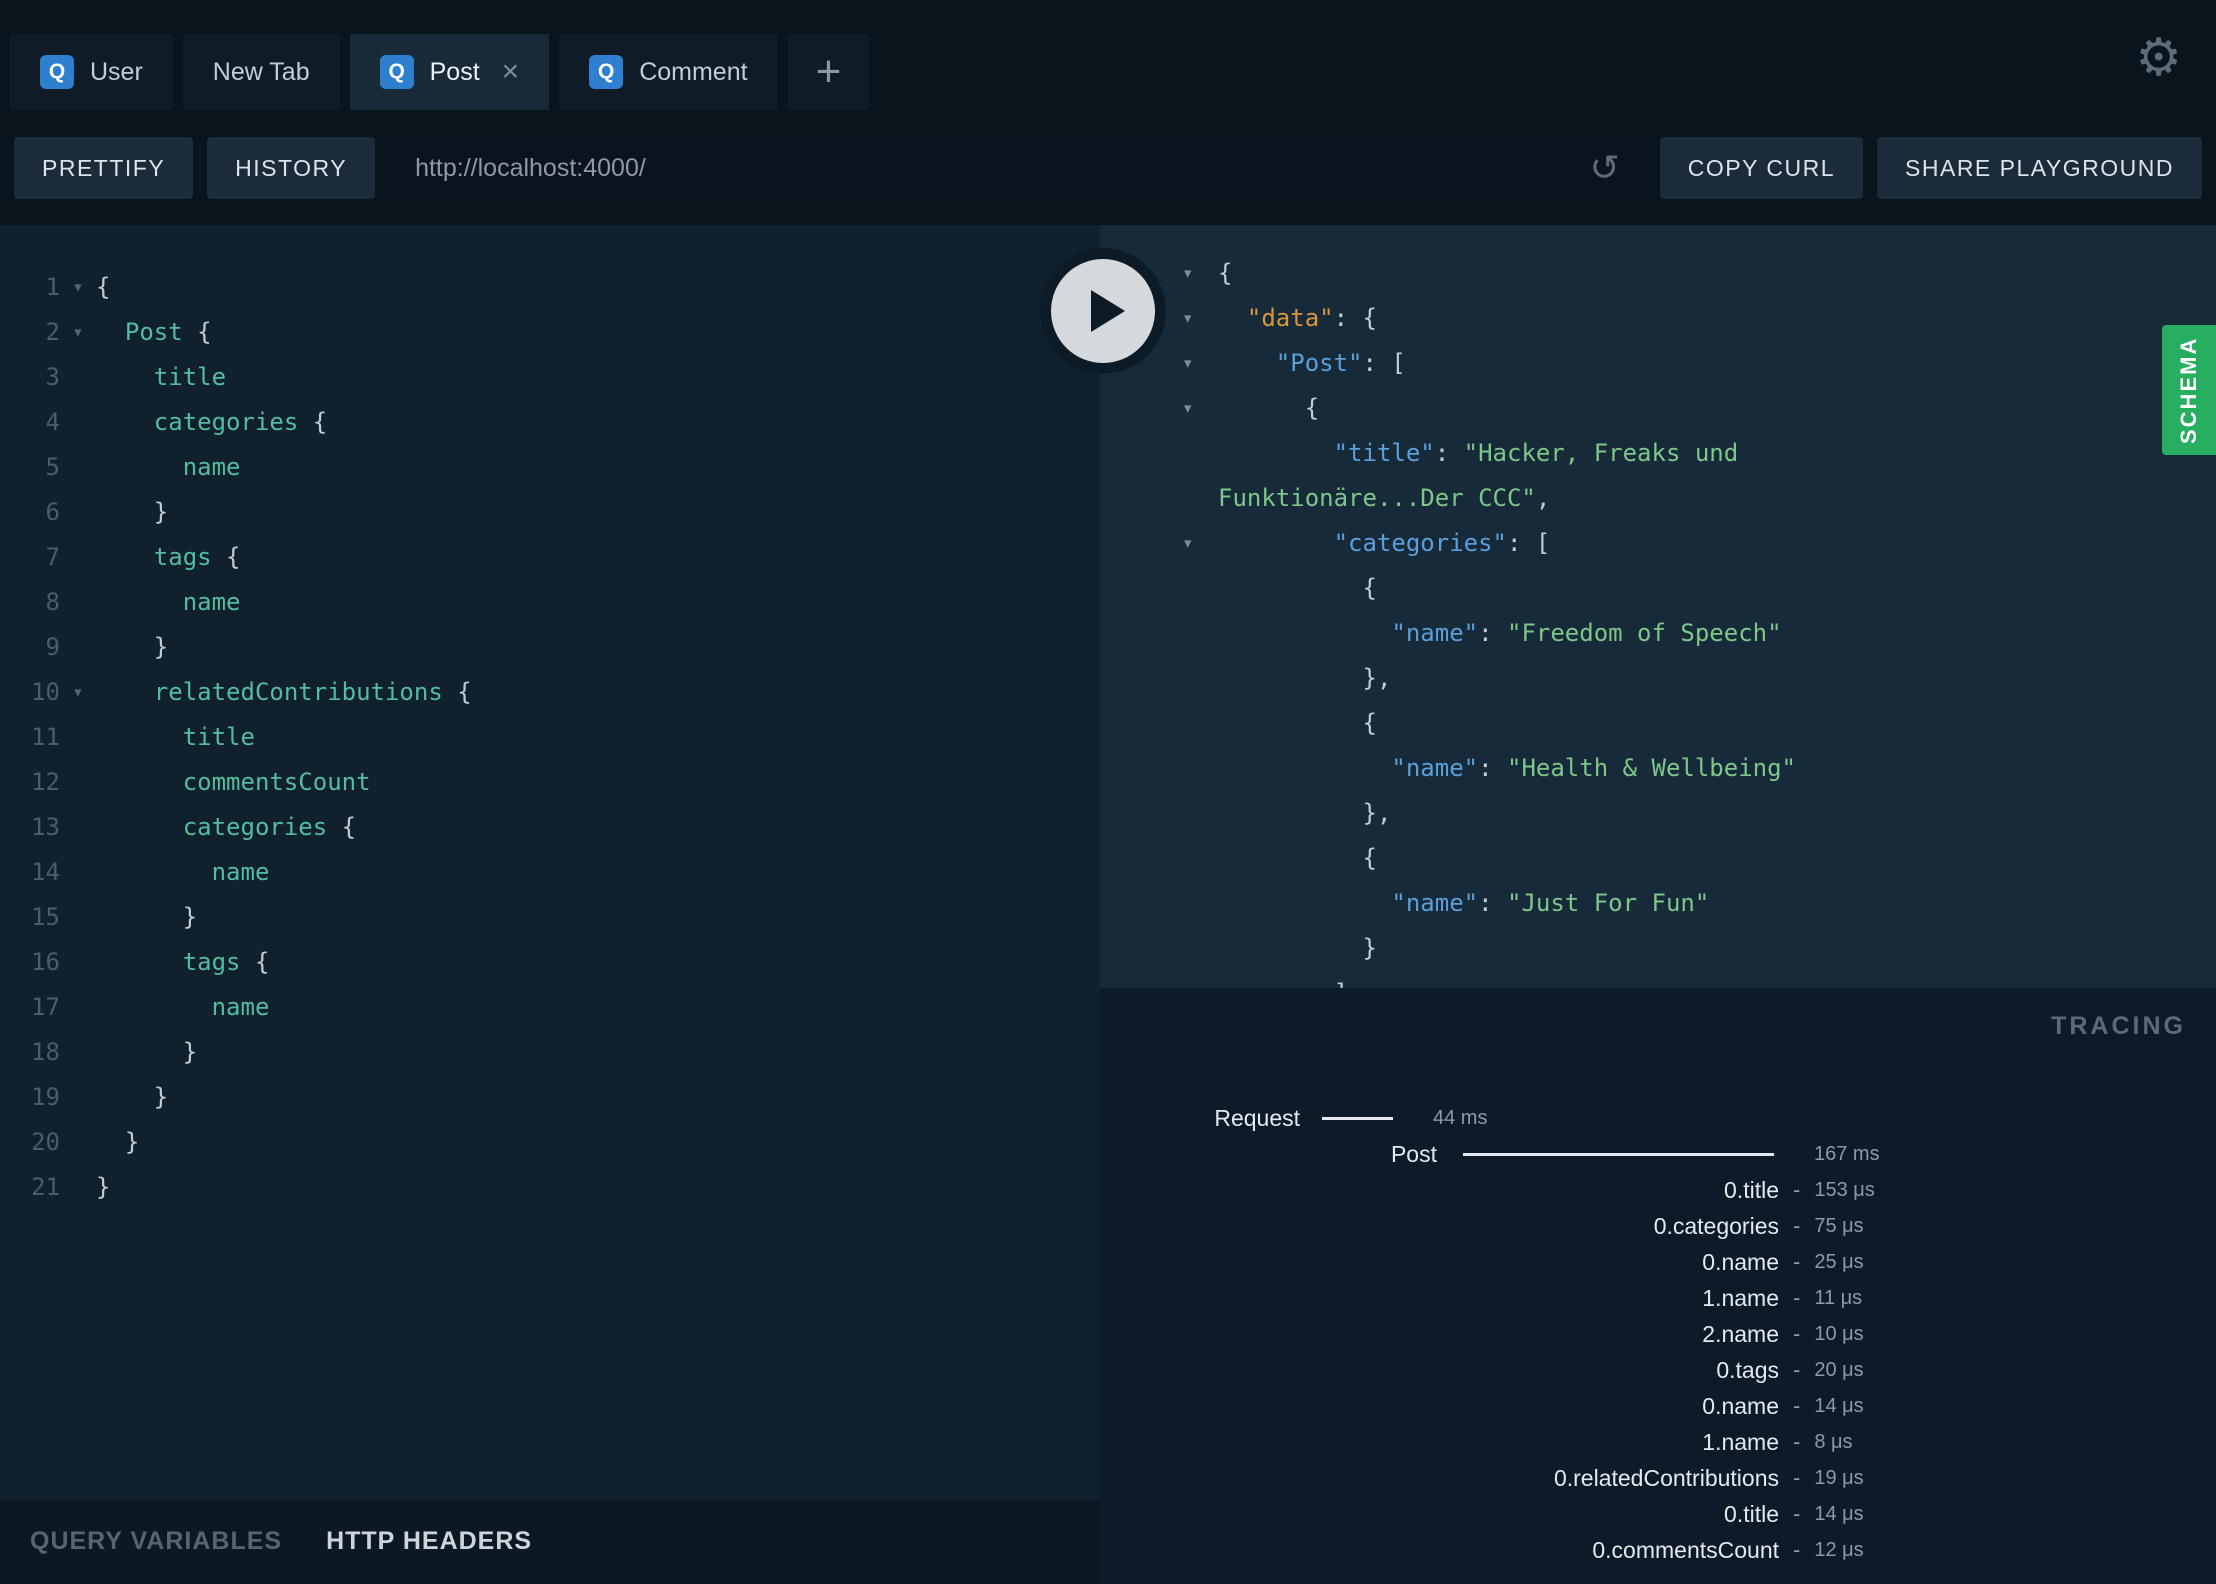 The height and width of the screenshot is (1584, 2216). I want to click on response-line: },, so click(1658, 813).